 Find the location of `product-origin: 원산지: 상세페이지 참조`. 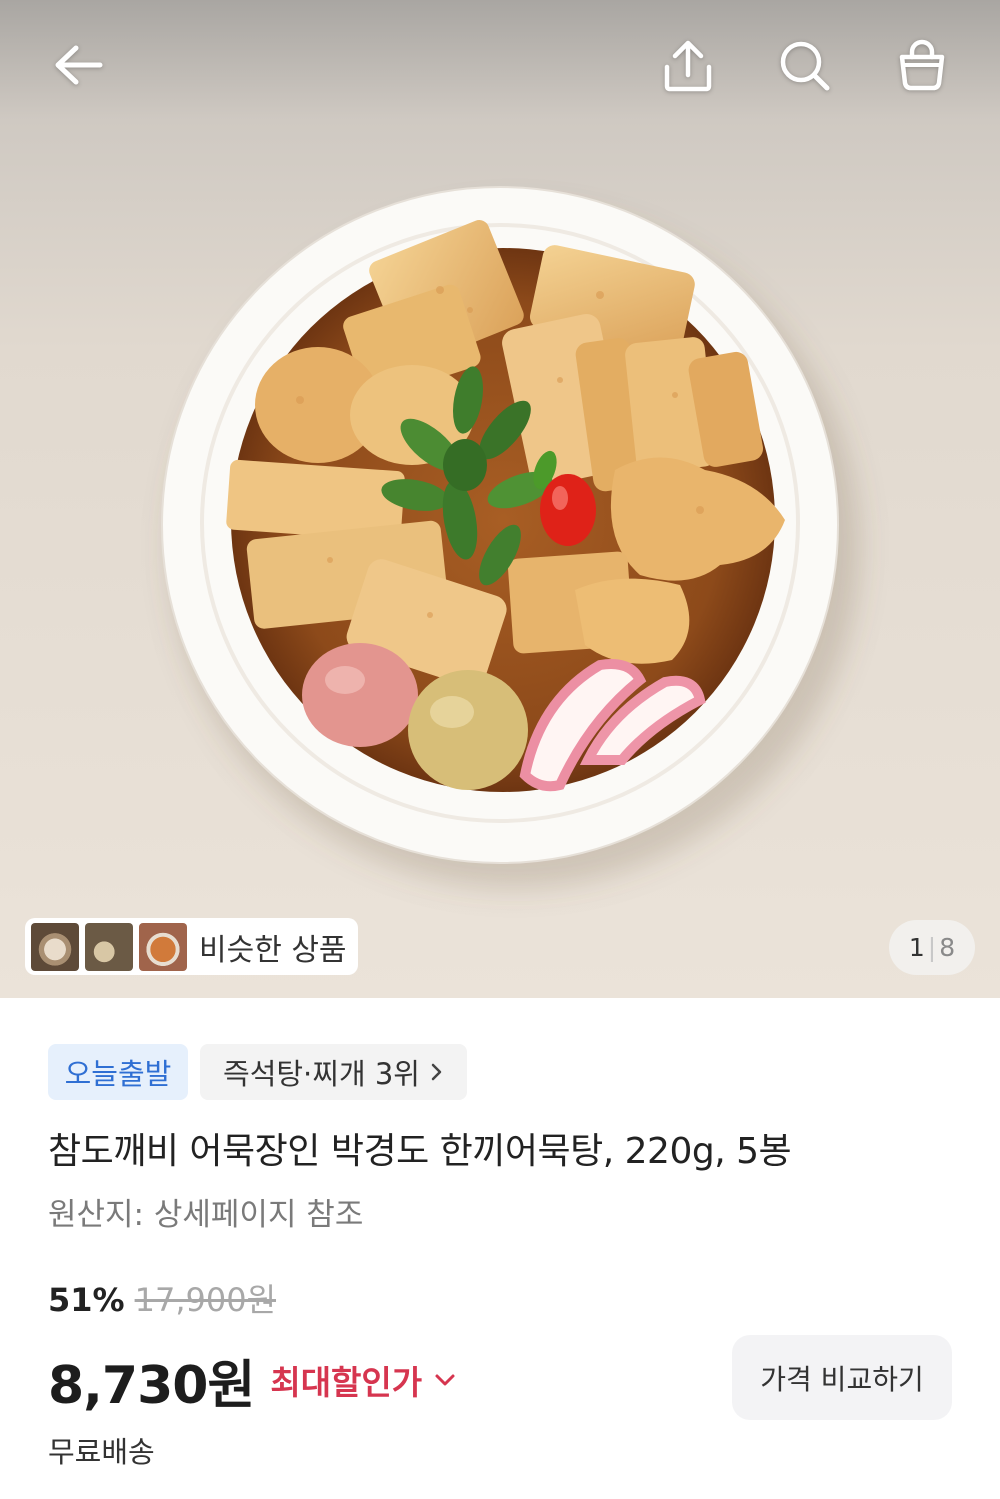

product-origin: 원산지: 상세페이지 참조 is located at coordinates (206, 1215).